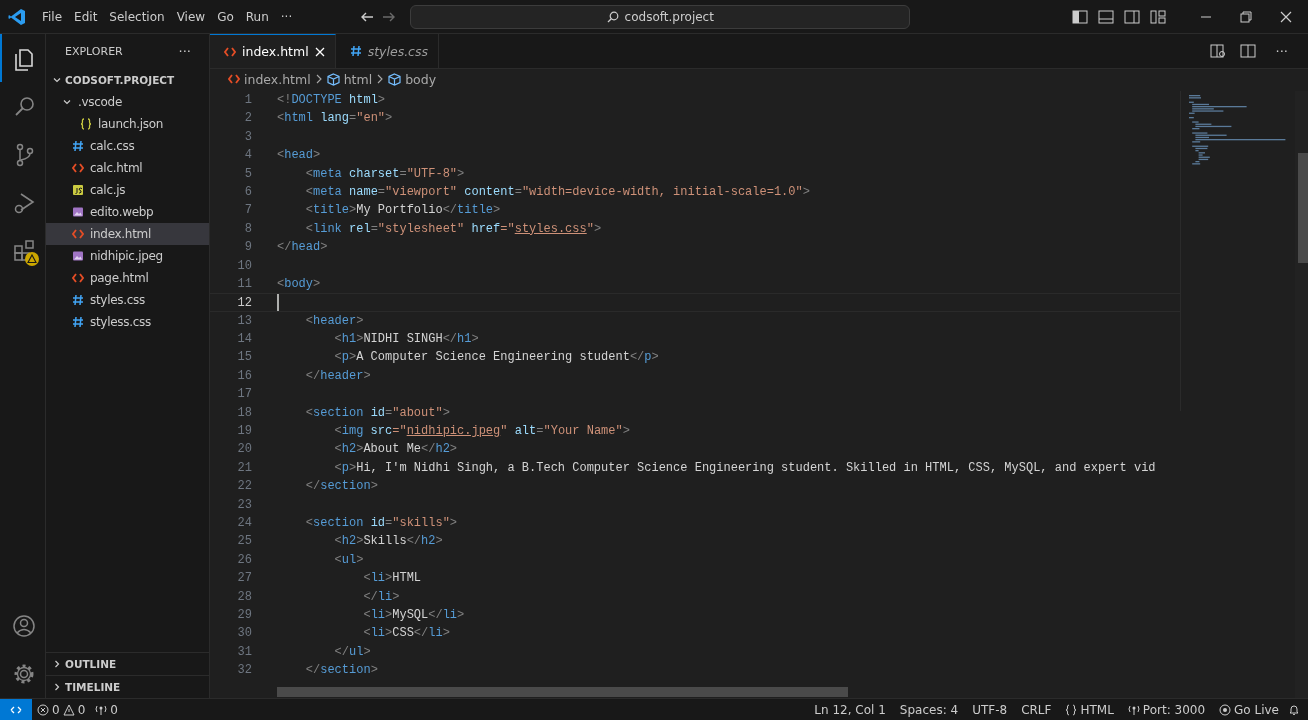  I want to click on section-header: OUTLINE, so click(127, 663).